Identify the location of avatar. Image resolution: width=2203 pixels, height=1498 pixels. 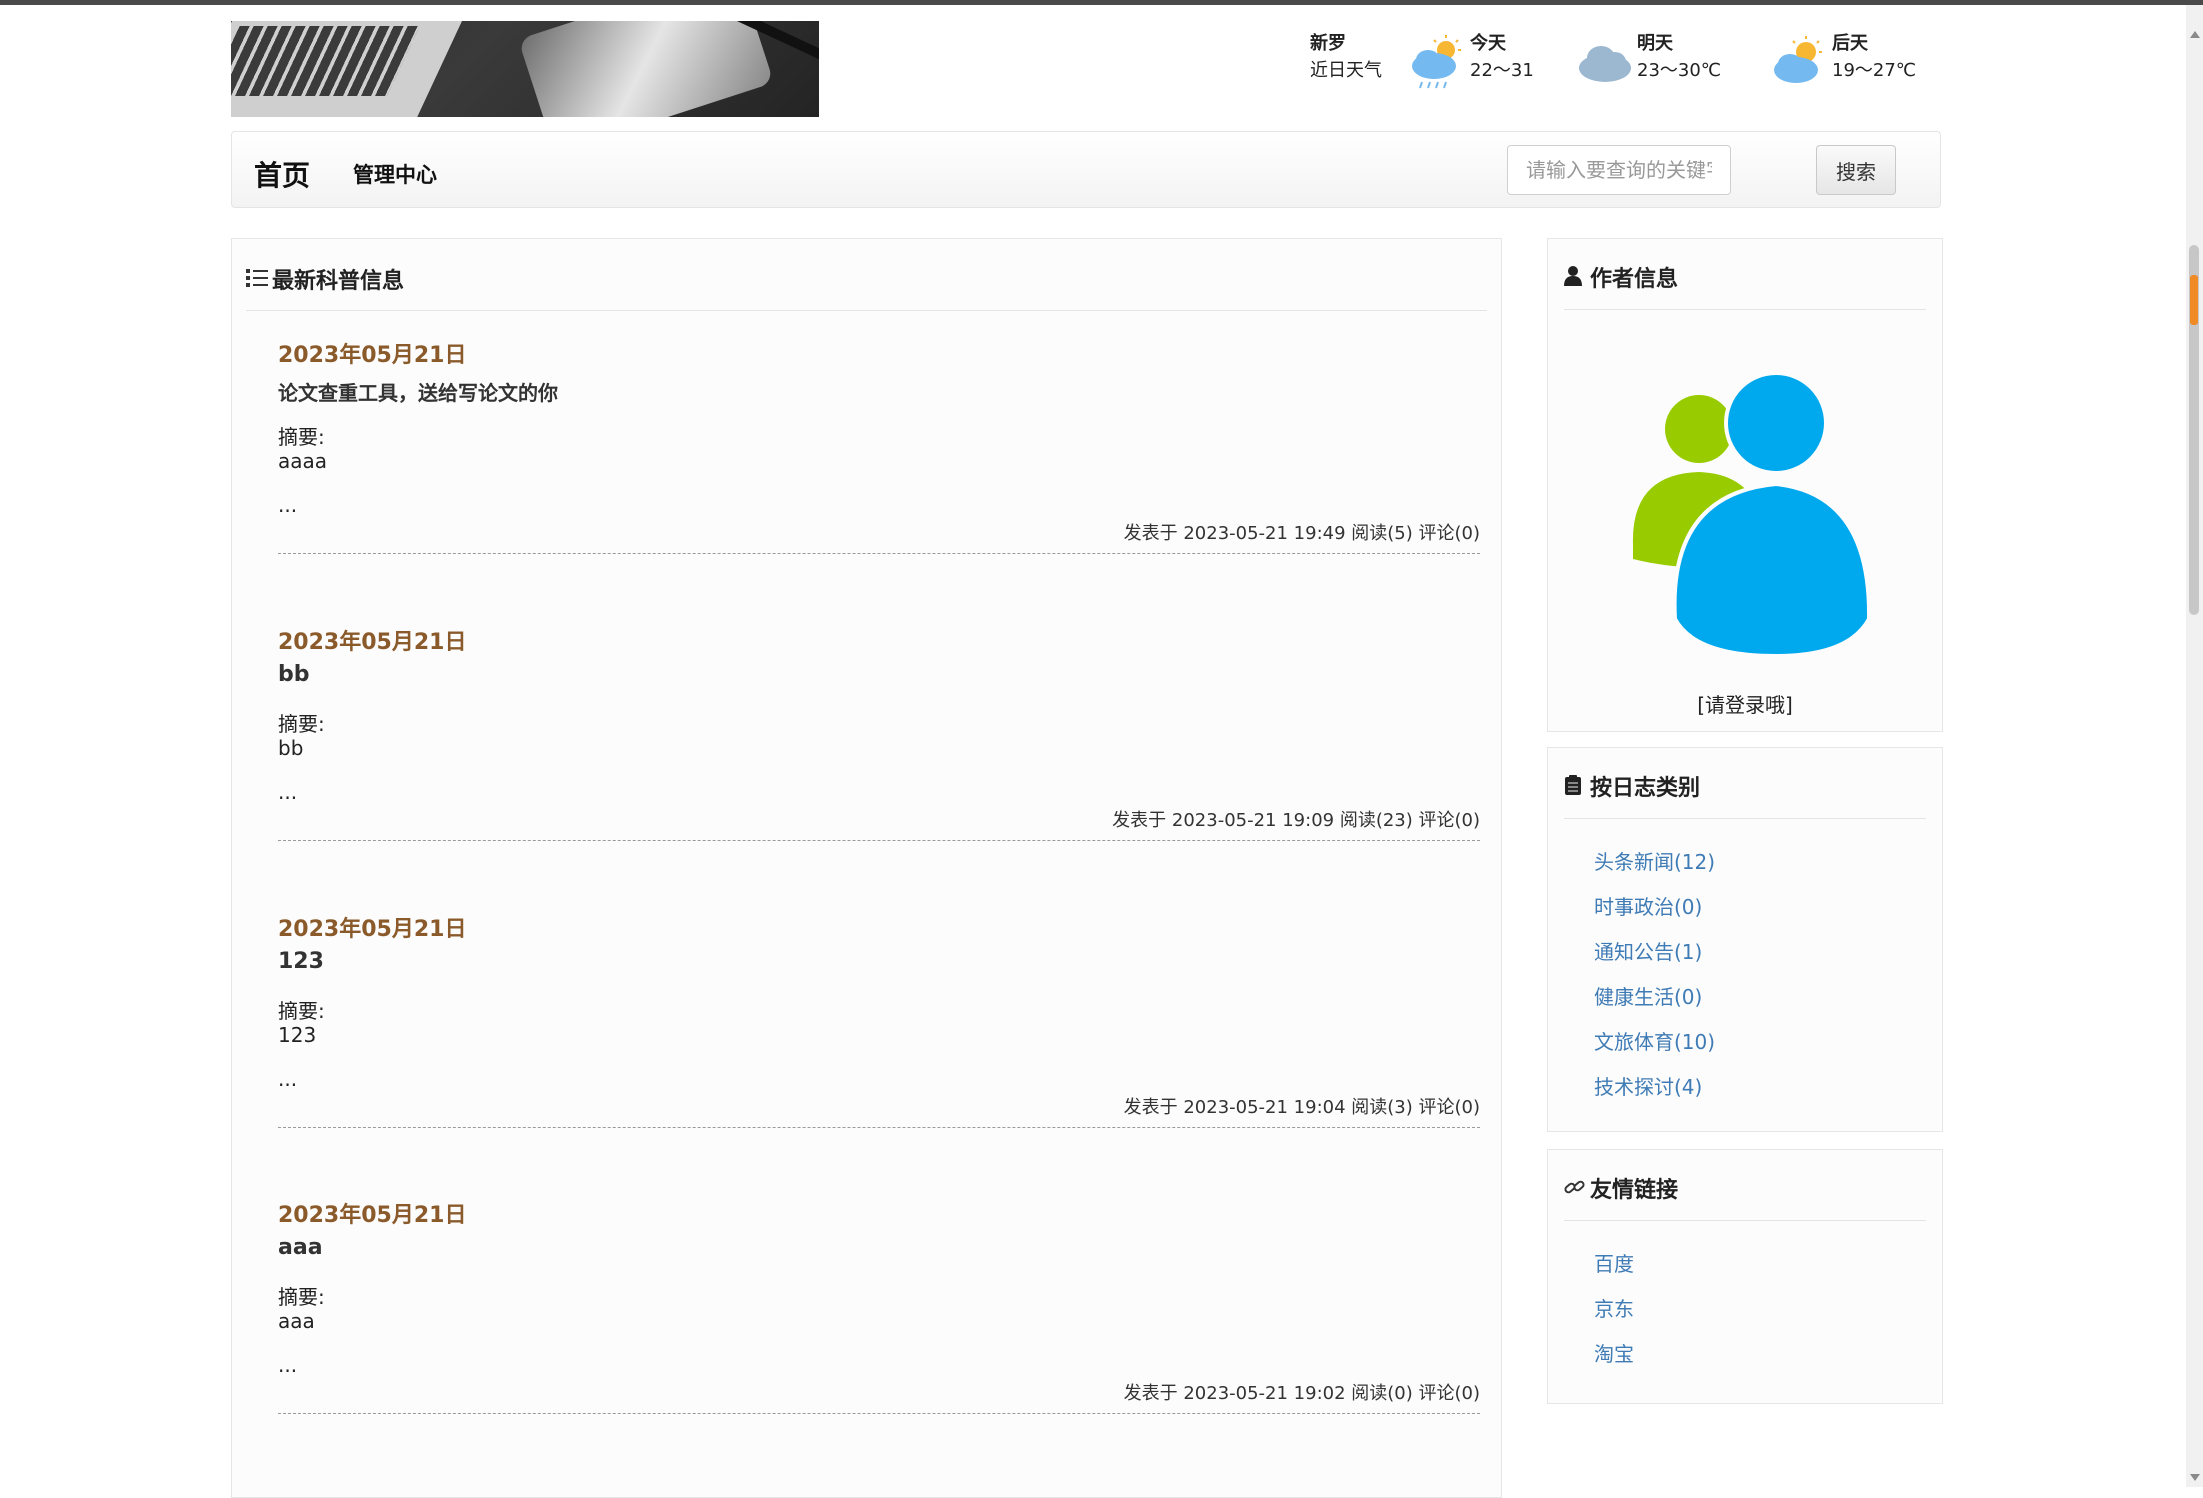
(1752, 512).